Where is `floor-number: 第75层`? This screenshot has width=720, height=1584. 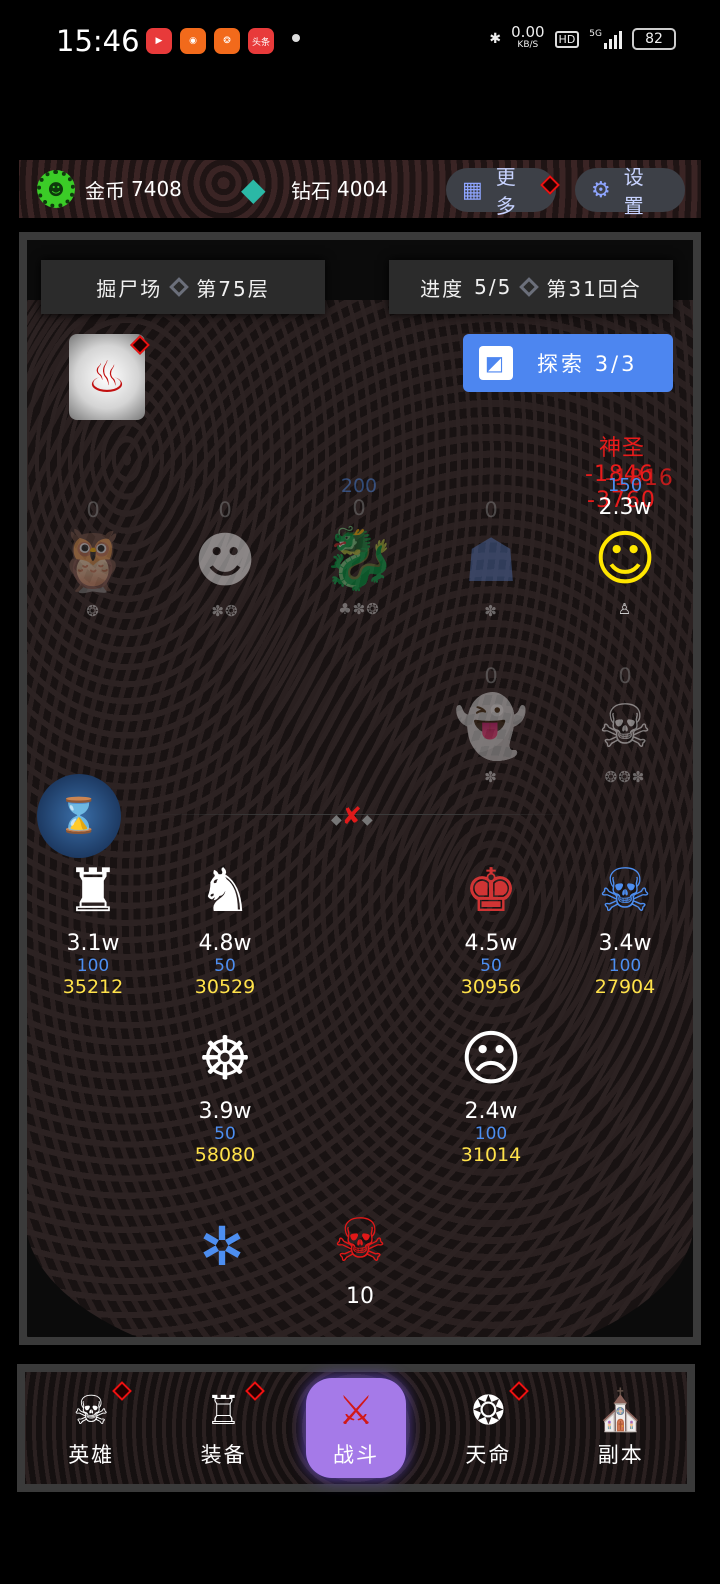
floor-number: 第75层 is located at coordinates (233, 288).